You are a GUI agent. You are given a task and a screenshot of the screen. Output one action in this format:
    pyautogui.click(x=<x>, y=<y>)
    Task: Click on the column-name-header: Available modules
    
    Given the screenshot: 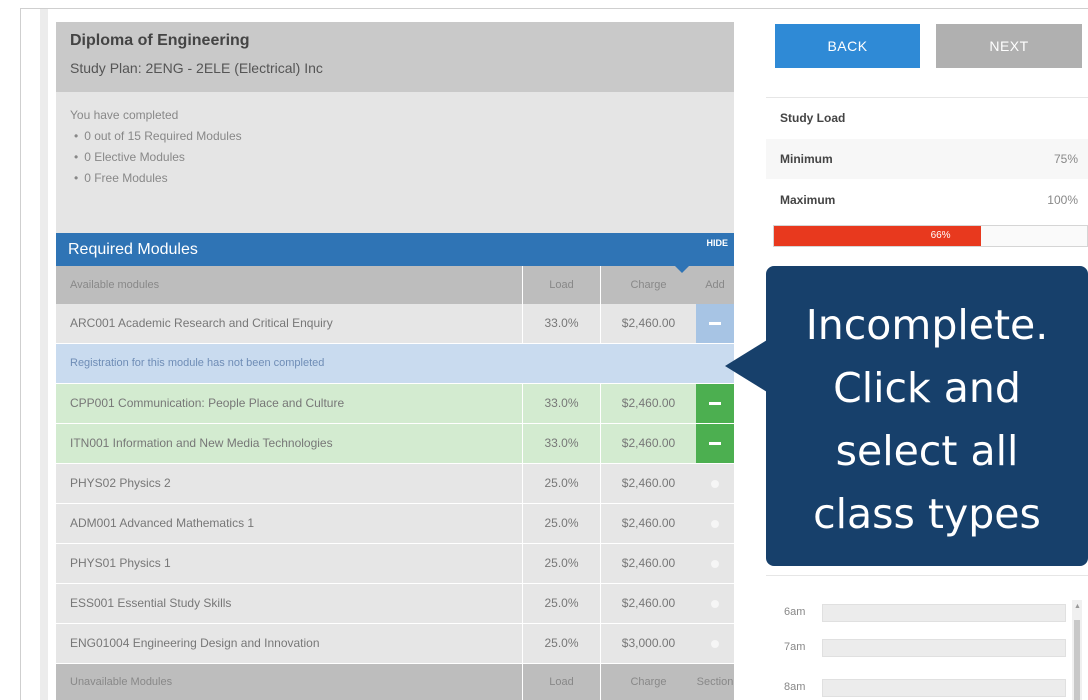 What is the action you would take?
    pyautogui.click(x=115, y=285)
    